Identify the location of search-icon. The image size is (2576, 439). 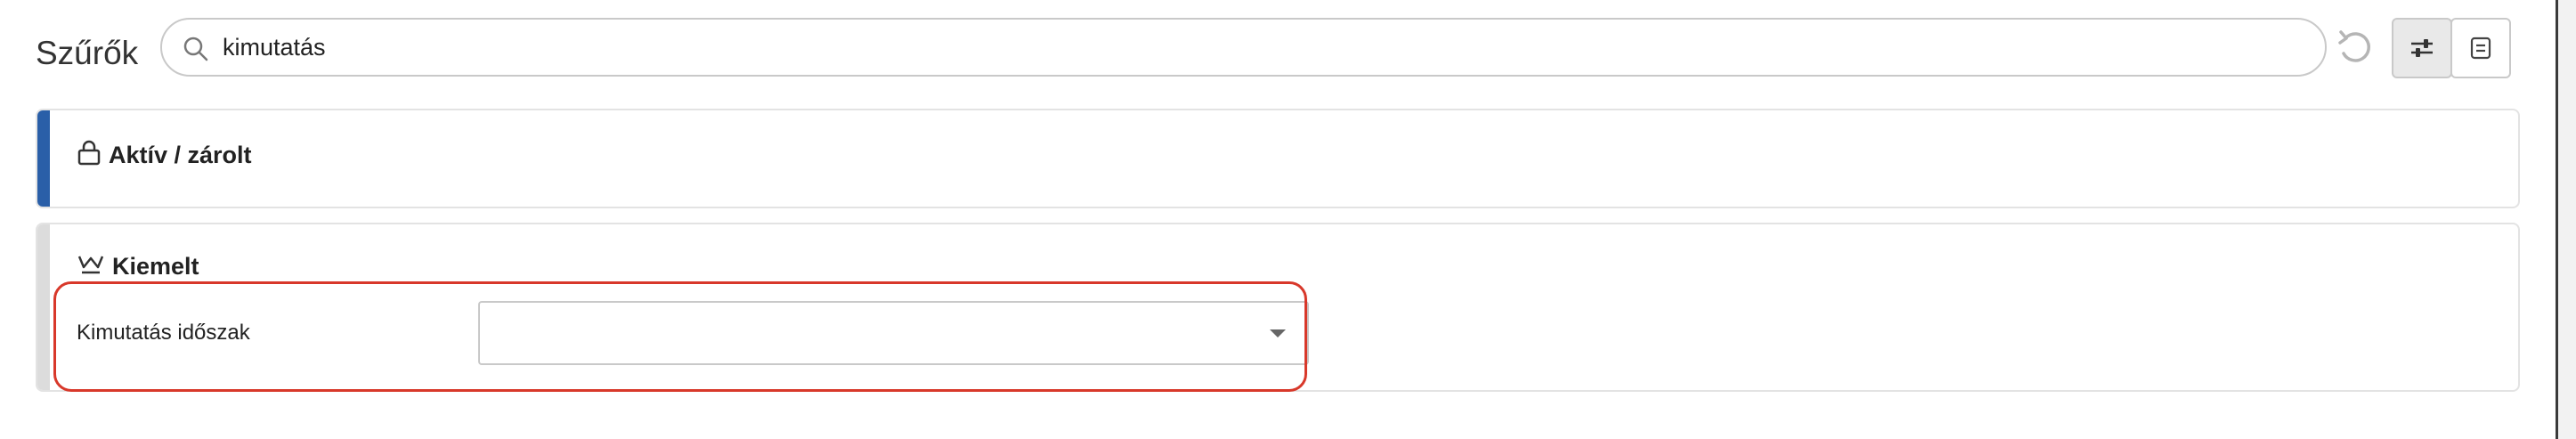
(196, 49).